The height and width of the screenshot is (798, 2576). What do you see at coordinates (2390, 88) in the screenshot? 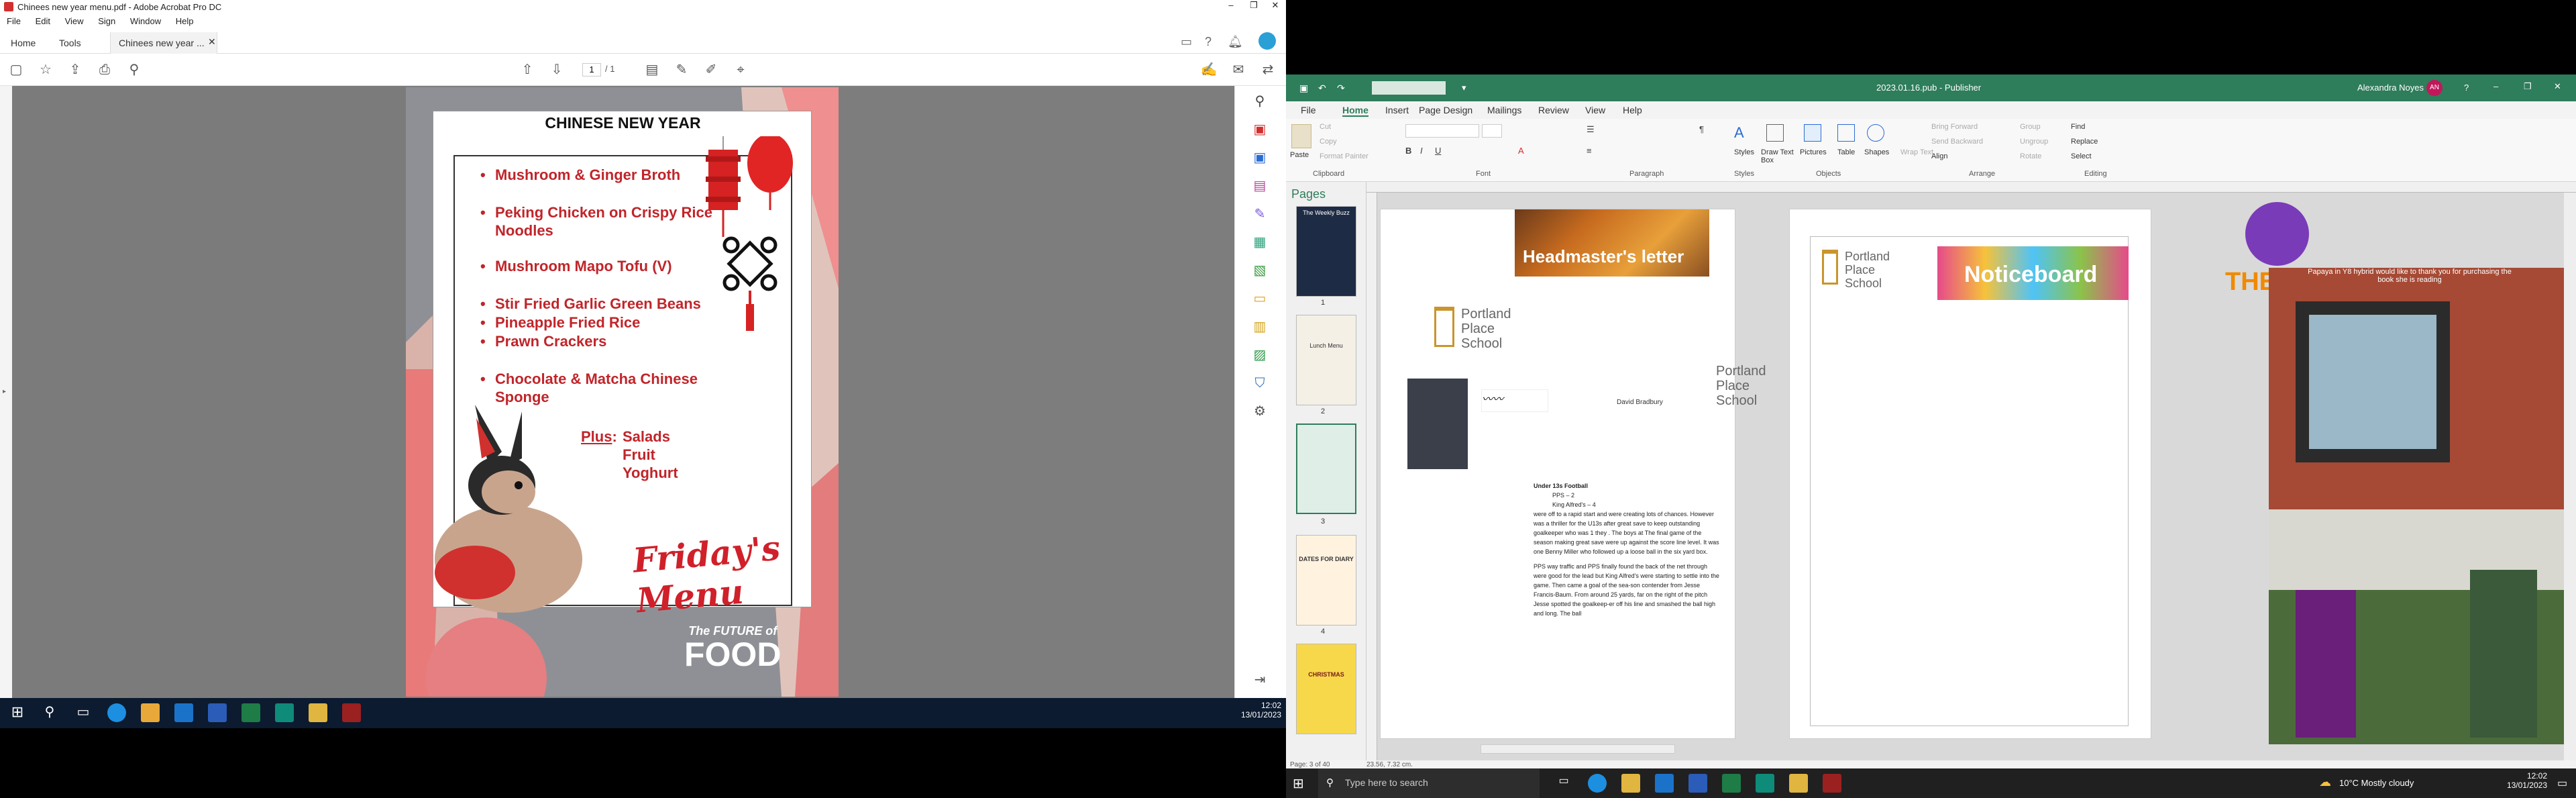
I see `user-name: Alexandra Noyes` at bounding box center [2390, 88].